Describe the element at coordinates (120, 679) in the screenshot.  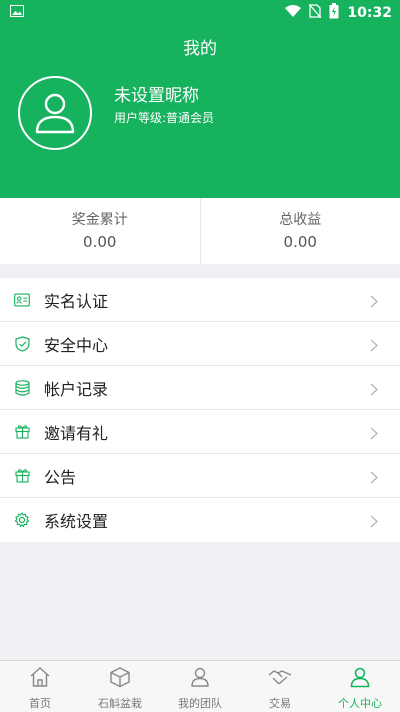
I see `box-icon` at that location.